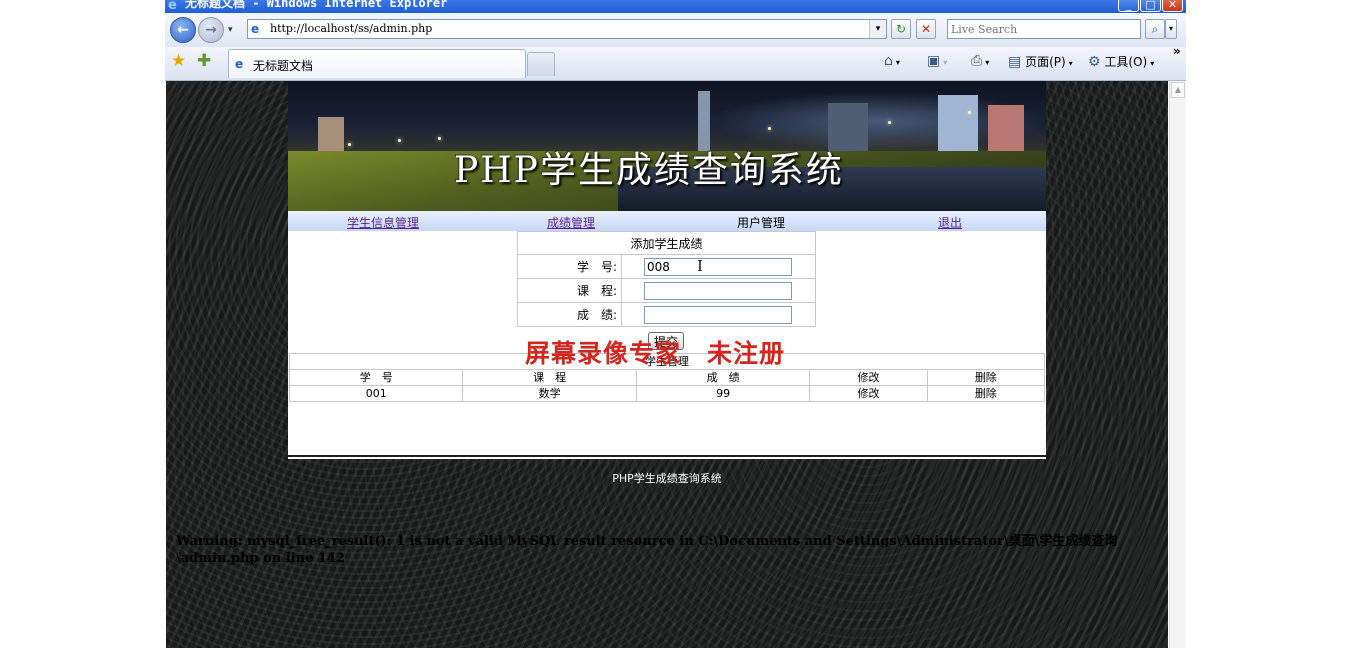 This screenshot has height=648, width=1352. Describe the element at coordinates (283, 66) in the screenshot. I see `tab-label: 无标题文档` at that location.